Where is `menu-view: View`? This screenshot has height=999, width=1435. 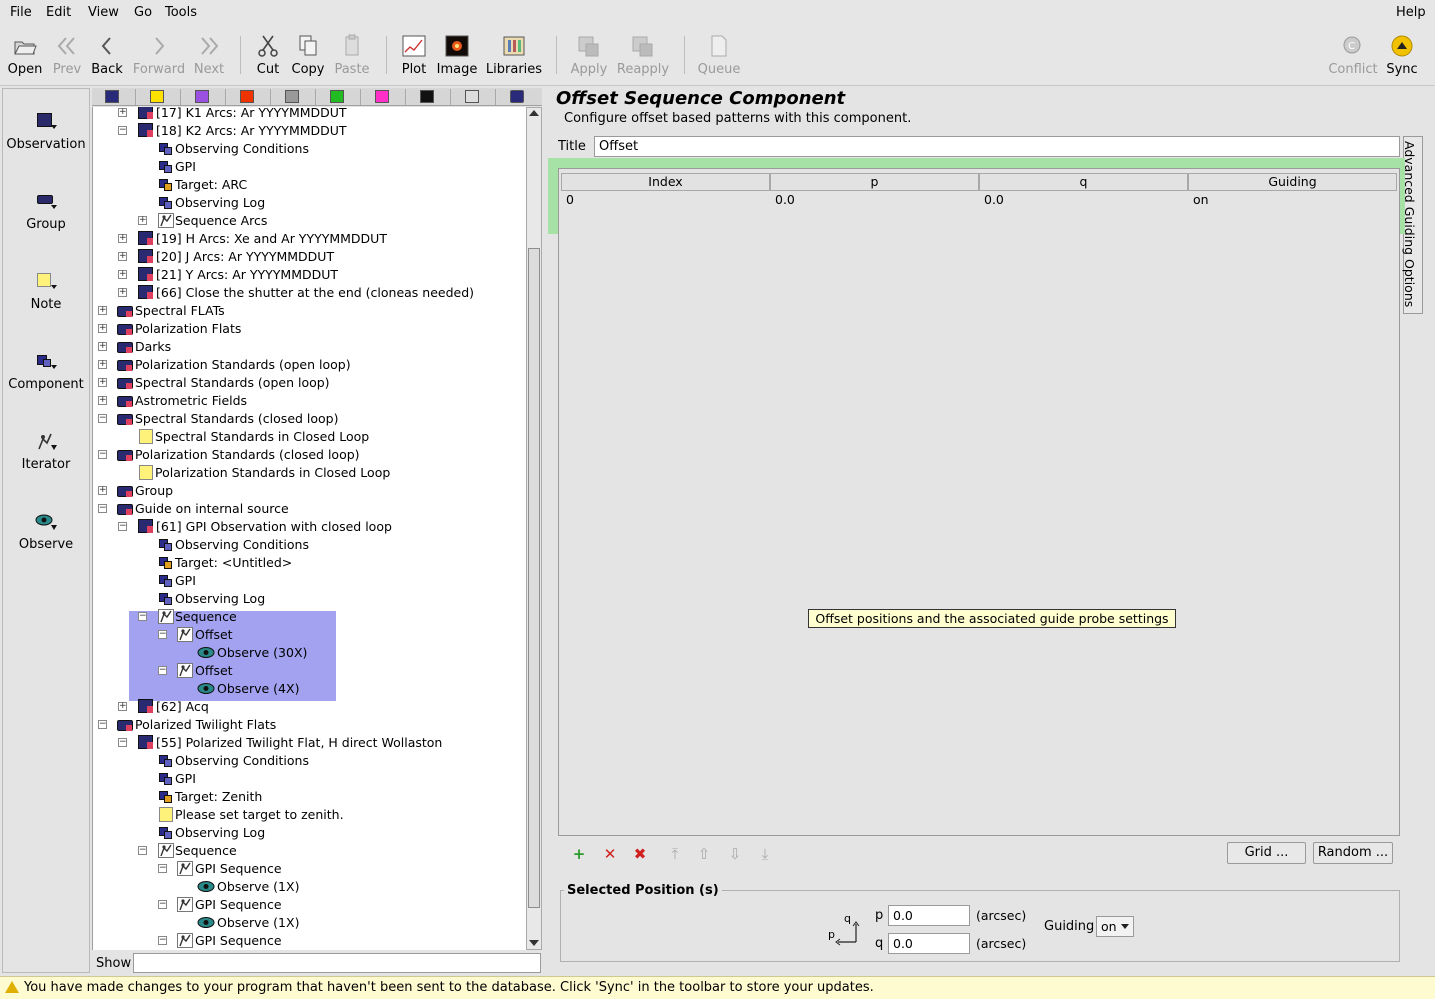
menu-view: View is located at coordinates (103, 12).